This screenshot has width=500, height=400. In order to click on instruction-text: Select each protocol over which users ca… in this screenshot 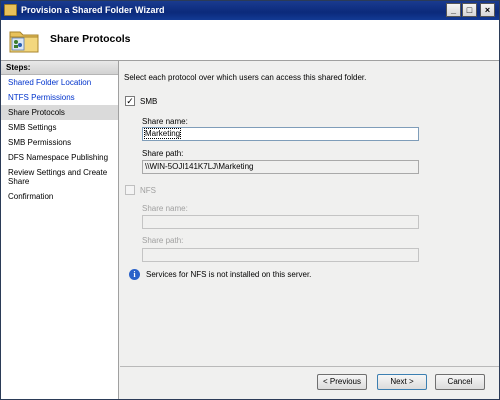, I will do `click(245, 77)`.